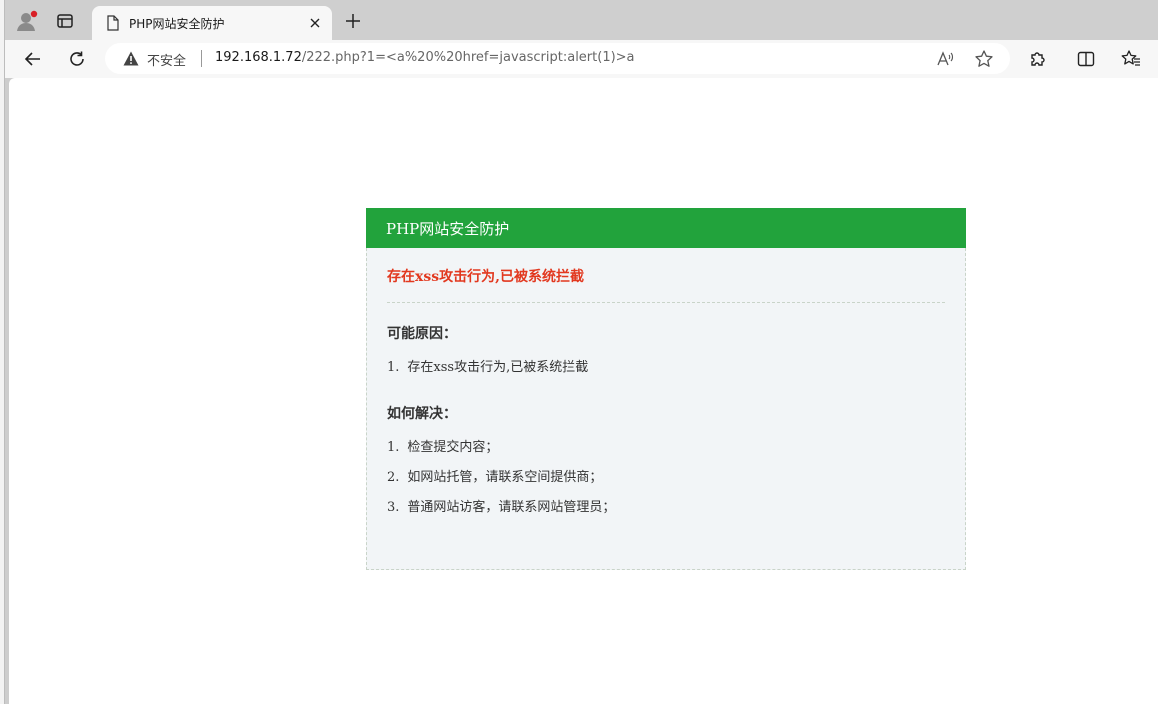  What do you see at coordinates (581, 20) in the screenshot?
I see `tab-strip: PHP网站安全防护` at bounding box center [581, 20].